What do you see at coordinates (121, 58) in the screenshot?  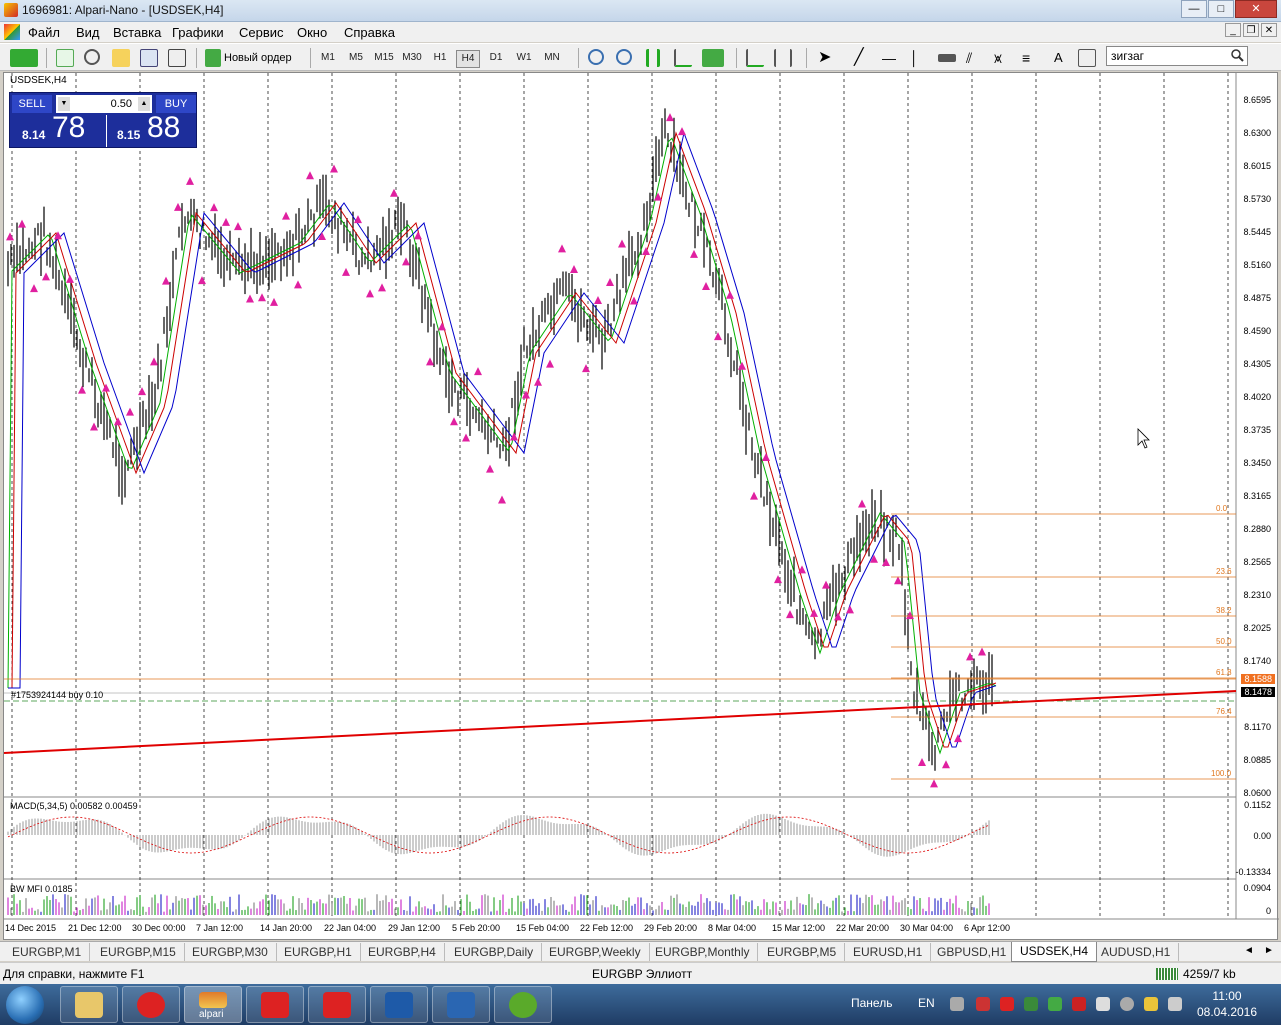 I see `navigator-icon` at bounding box center [121, 58].